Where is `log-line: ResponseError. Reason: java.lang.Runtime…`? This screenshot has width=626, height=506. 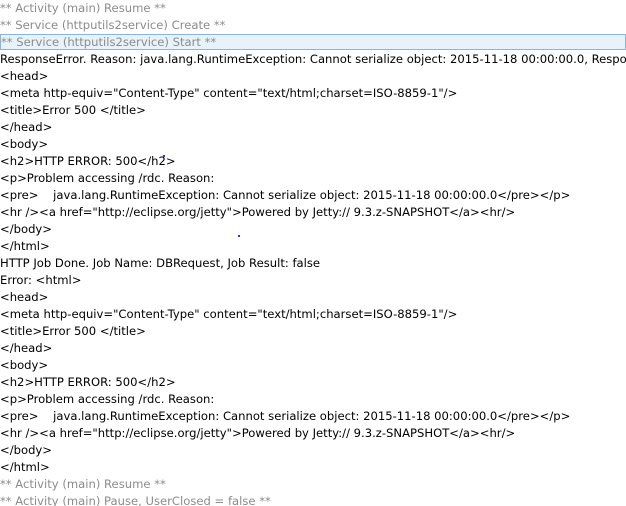 log-line: ResponseError. Reason: java.lang.Runtime… is located at coordinates (313, 59).